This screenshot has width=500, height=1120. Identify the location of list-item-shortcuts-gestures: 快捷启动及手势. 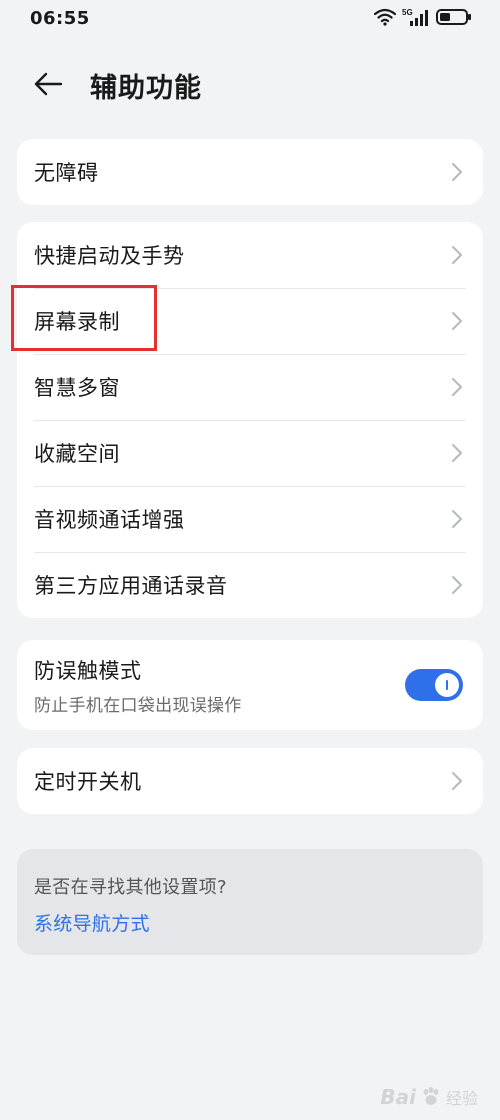
(250, 255).